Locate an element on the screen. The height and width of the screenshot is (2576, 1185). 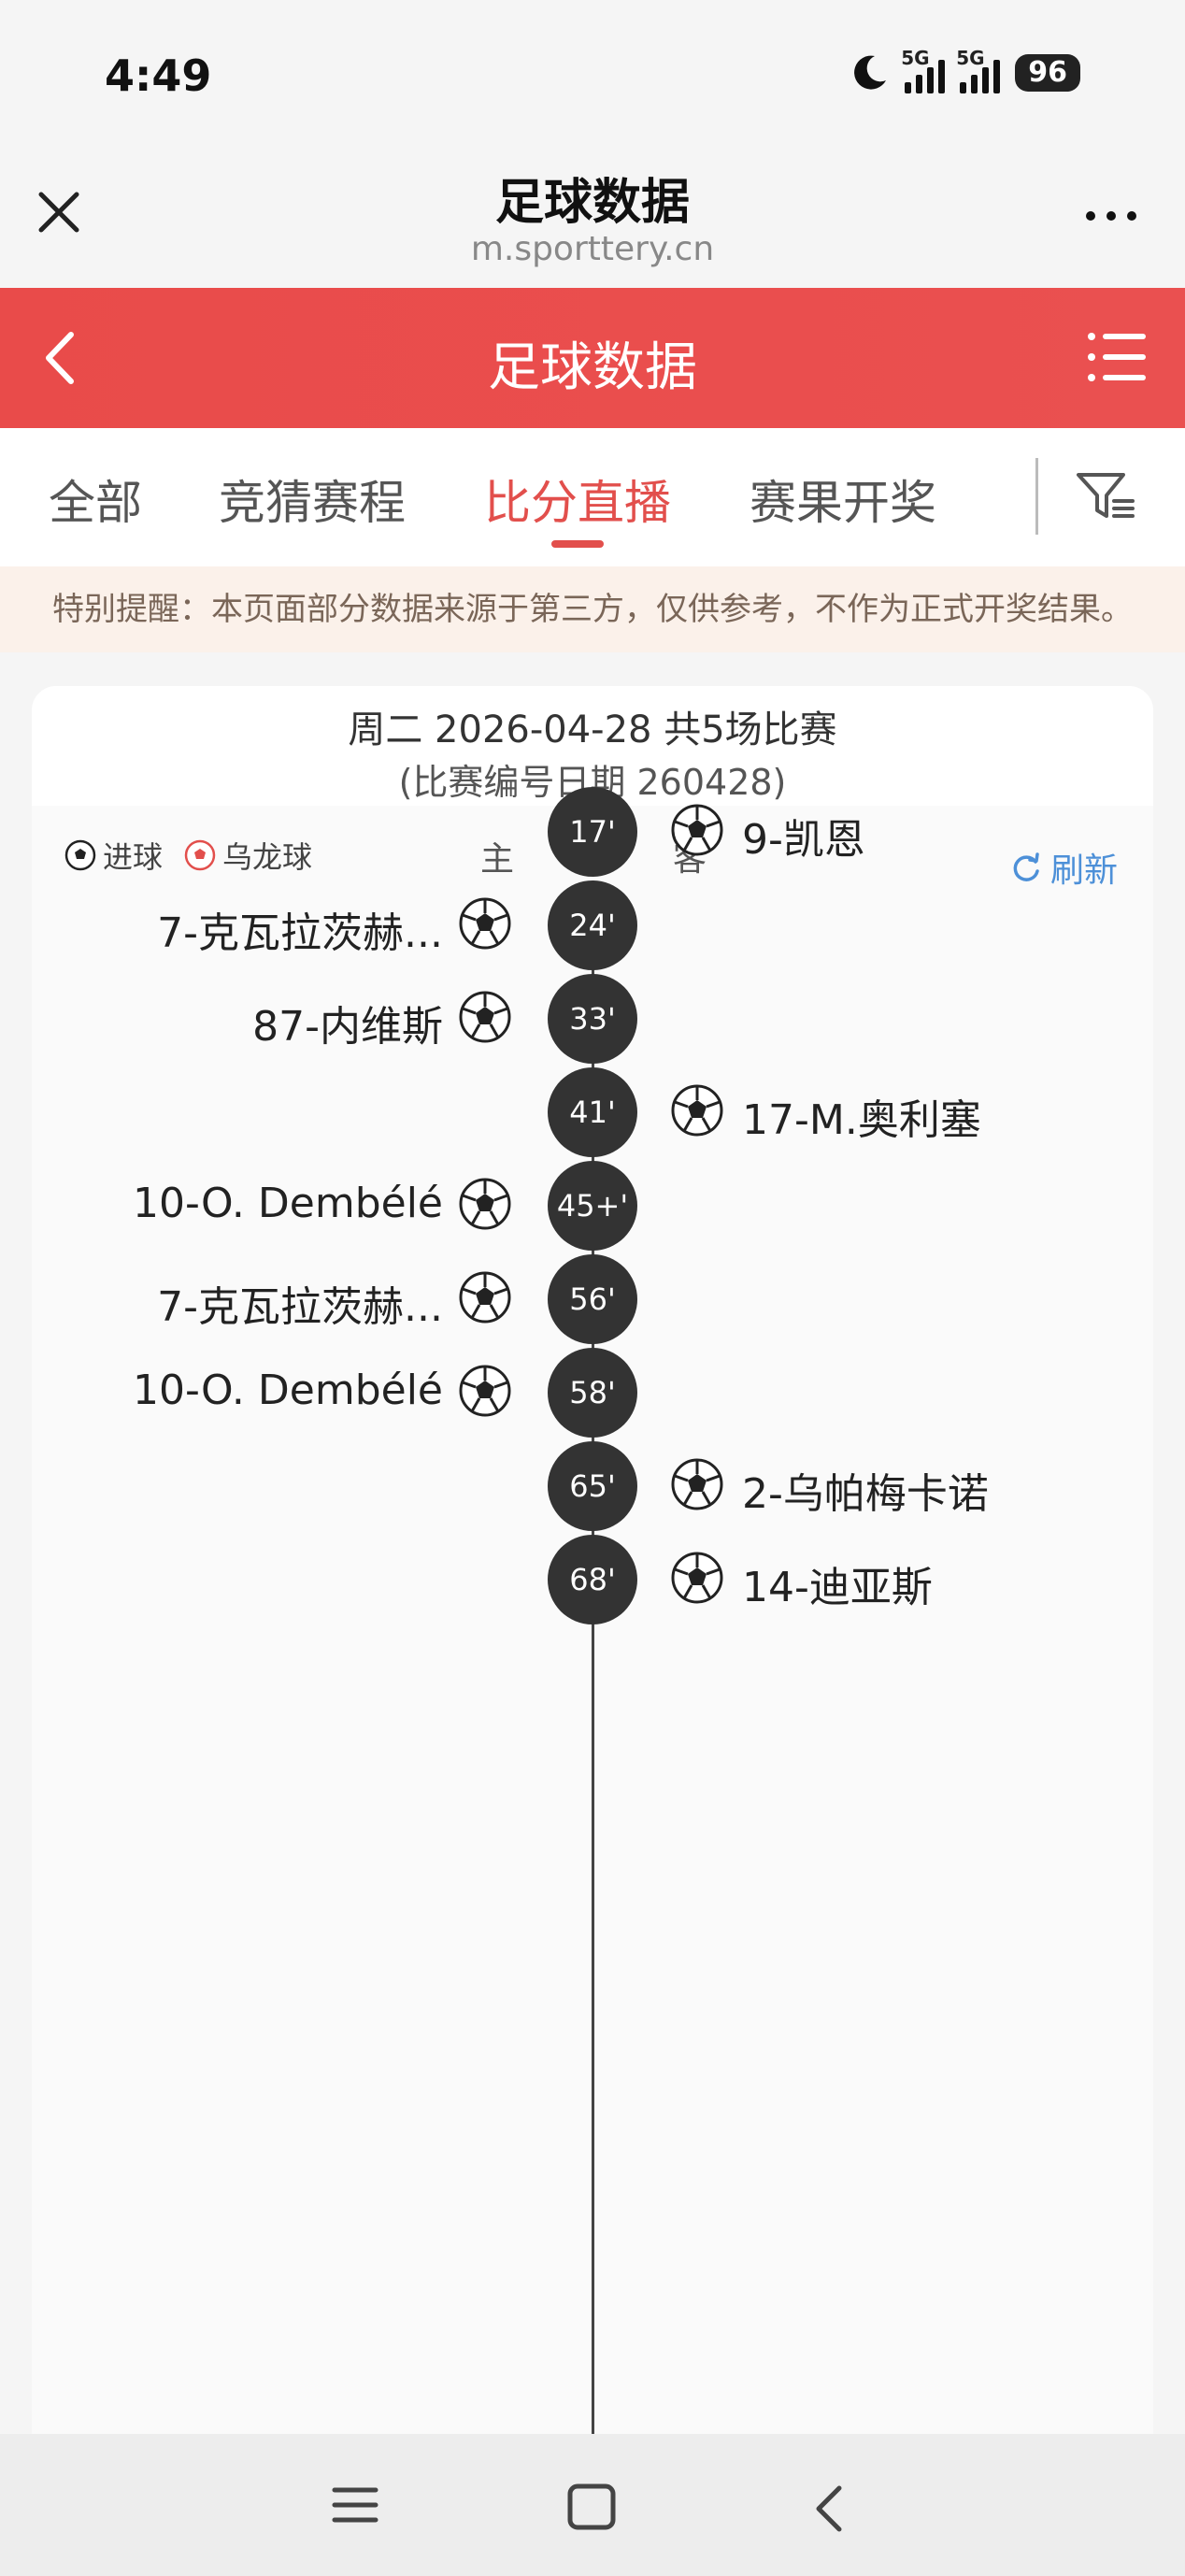
event-player: 14-迪亚斯 is located at coordinates (837, 1587).